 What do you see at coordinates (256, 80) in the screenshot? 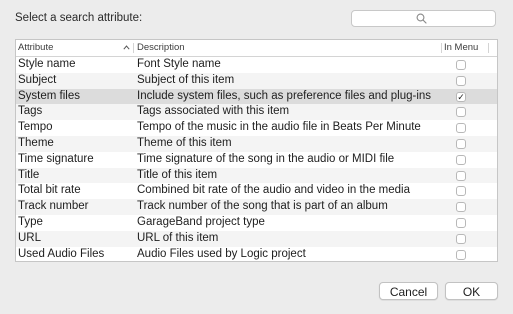
I see `table-row: Subject Subject of this item` at bounding box center [256, 80].